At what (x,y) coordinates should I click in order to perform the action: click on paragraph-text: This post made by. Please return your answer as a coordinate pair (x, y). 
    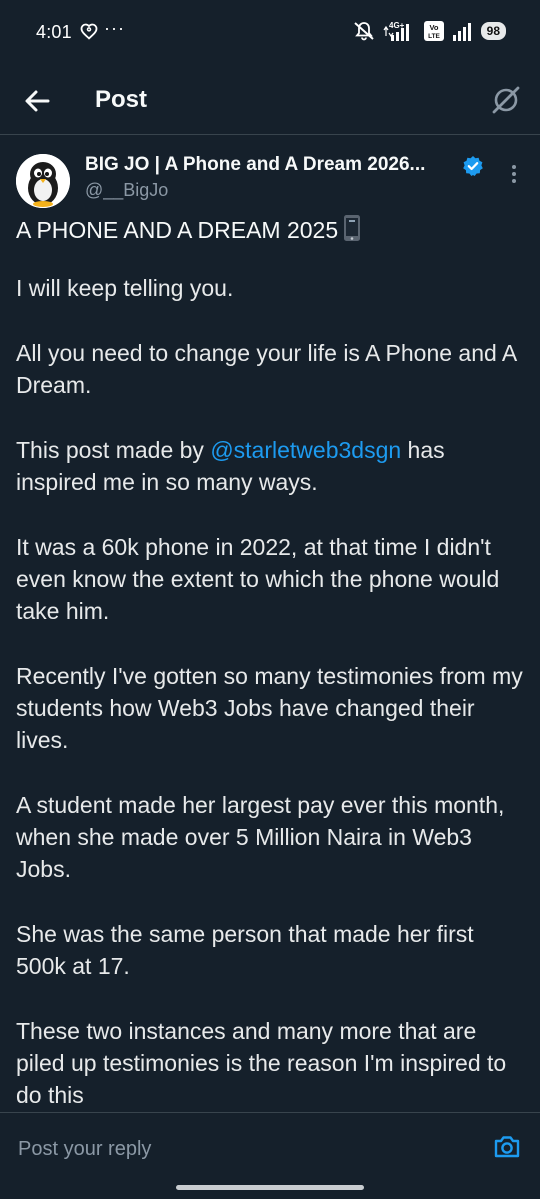
    Looking at the image, I should click on (113, 450).